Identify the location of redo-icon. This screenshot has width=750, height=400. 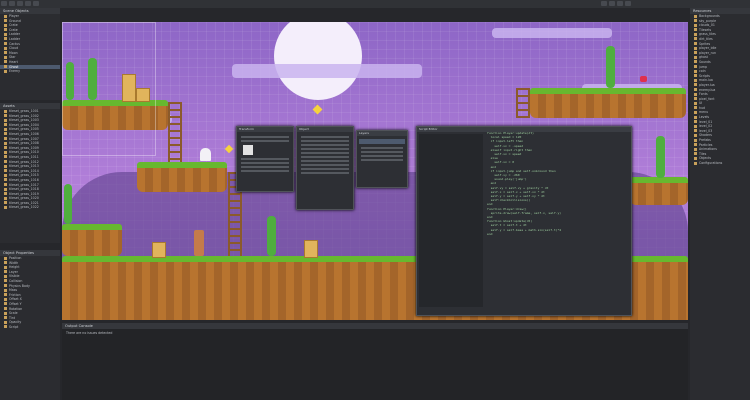
(36, 3).